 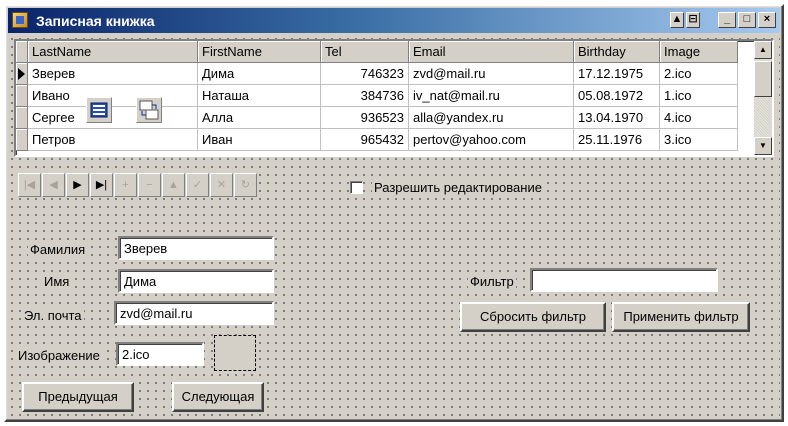 What do you see at coordinates (491, 74) in the screenshot?
I see `table-cell: zvd@mail.ru` at bounding box center [491, 74].